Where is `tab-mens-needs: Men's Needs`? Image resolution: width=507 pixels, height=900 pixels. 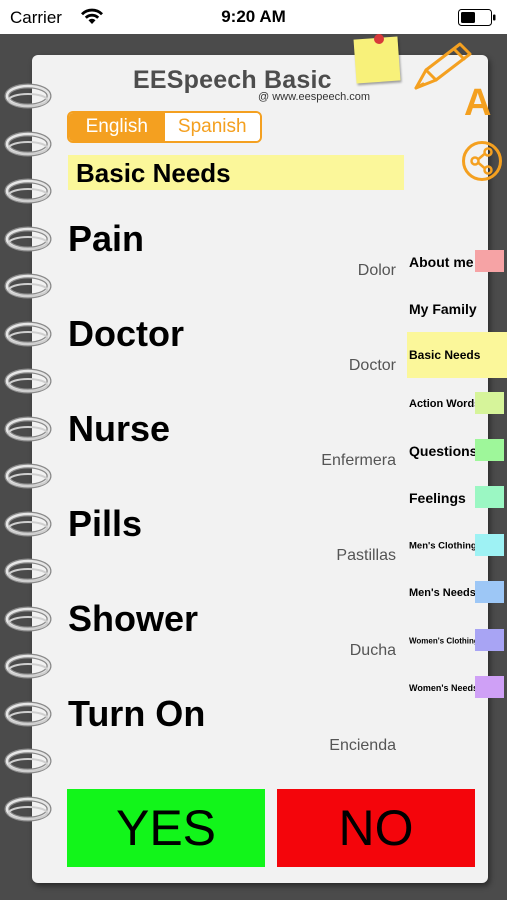
tab-mens-needs: Men's Needs is located at coordinates (457, 593).